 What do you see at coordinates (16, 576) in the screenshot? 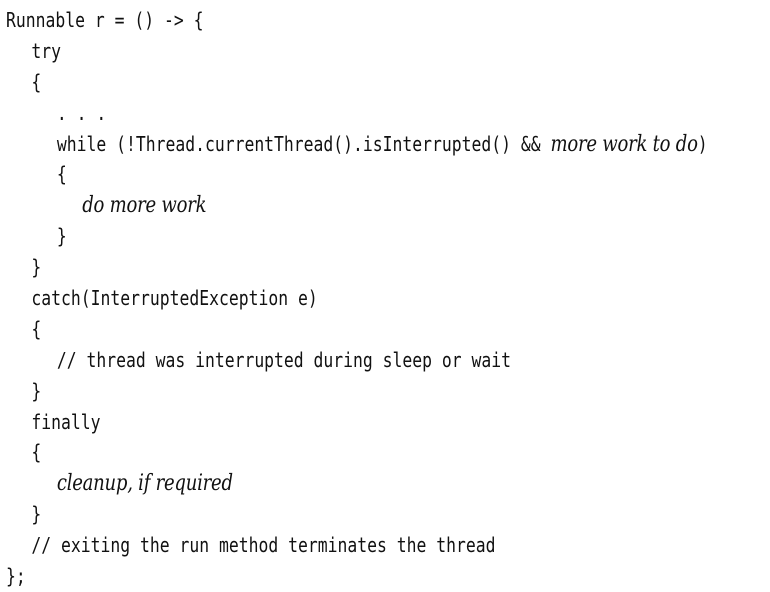
I see `code-line-closing: };` at bounding box center [16, 576].